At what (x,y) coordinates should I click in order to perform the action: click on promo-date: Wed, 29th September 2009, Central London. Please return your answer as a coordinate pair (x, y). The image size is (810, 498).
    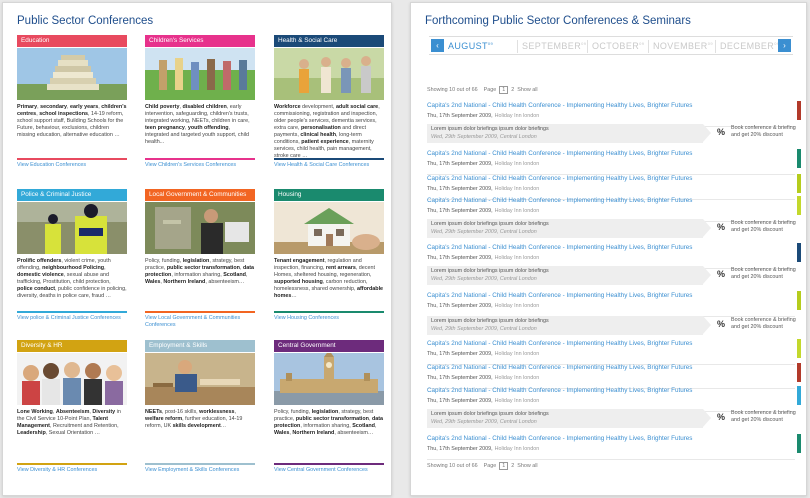
    Looking at the image, I should click on (484, 137).